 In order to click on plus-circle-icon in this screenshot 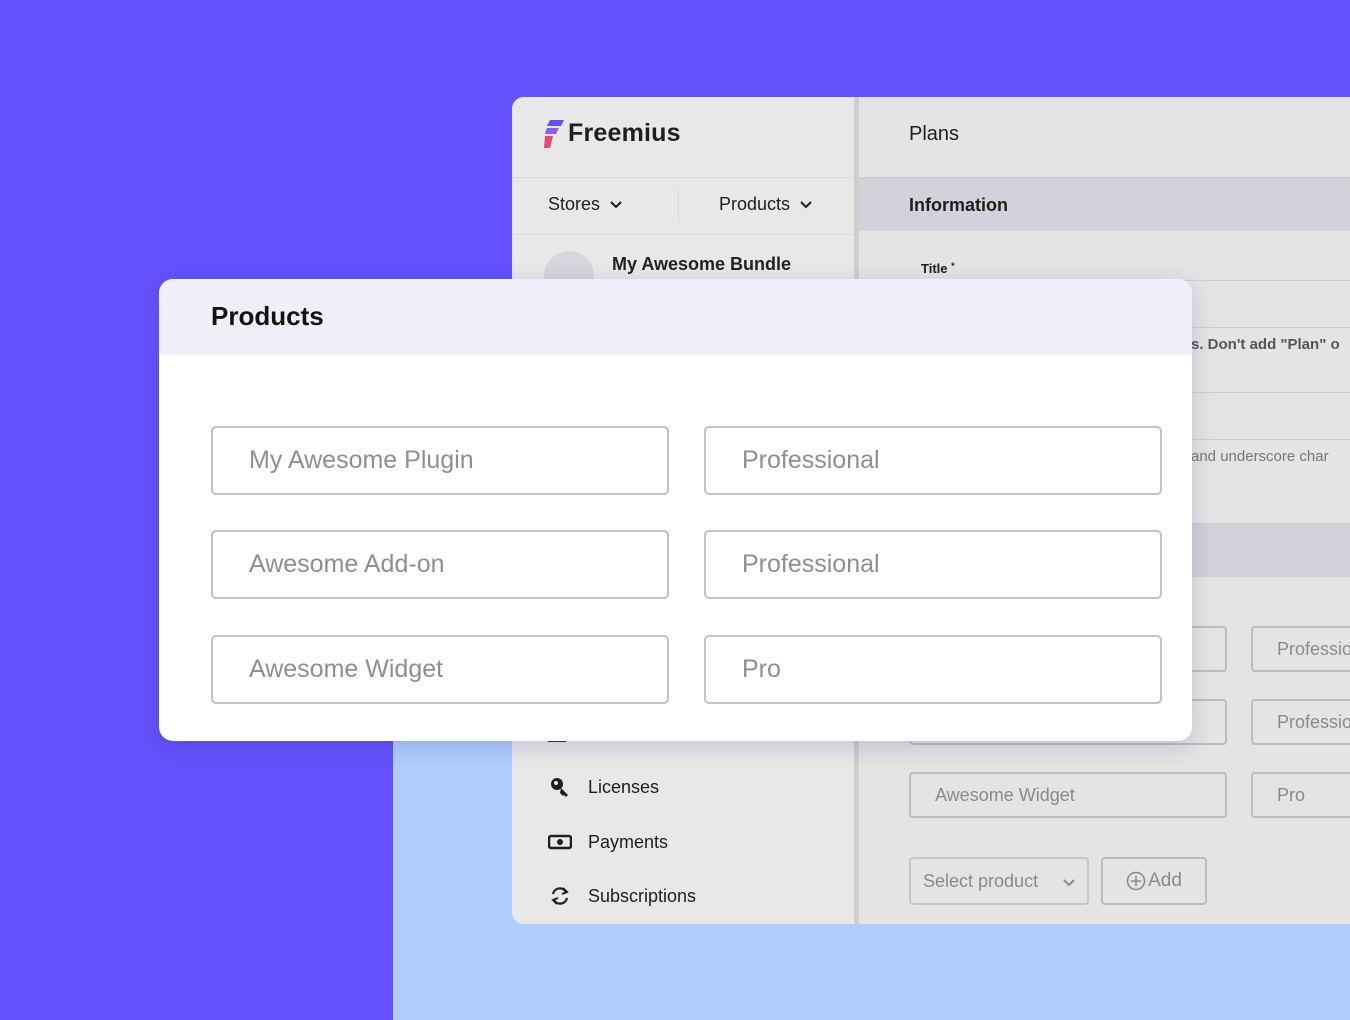, I will do `click(1136, 881)`.